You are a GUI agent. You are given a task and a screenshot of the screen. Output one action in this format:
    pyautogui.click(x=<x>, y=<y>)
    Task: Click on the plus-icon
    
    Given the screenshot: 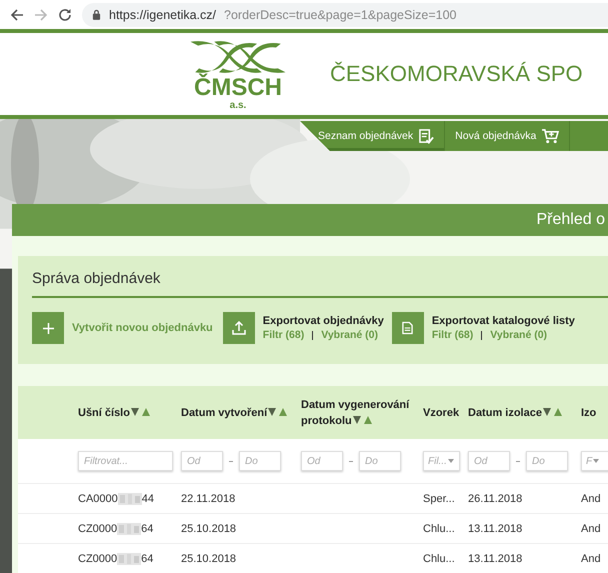 What is the action you would take?
    pyautogui.click(x=48, y=328)
    